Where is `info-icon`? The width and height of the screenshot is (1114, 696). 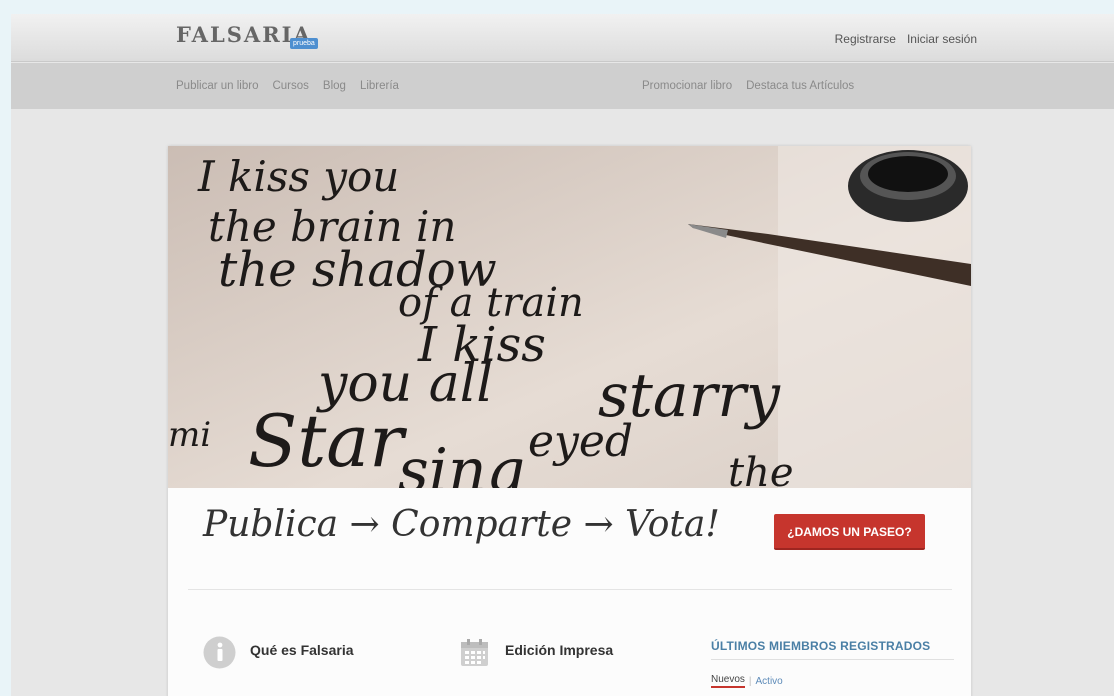
info-icon is located at coordinates (219, 652).